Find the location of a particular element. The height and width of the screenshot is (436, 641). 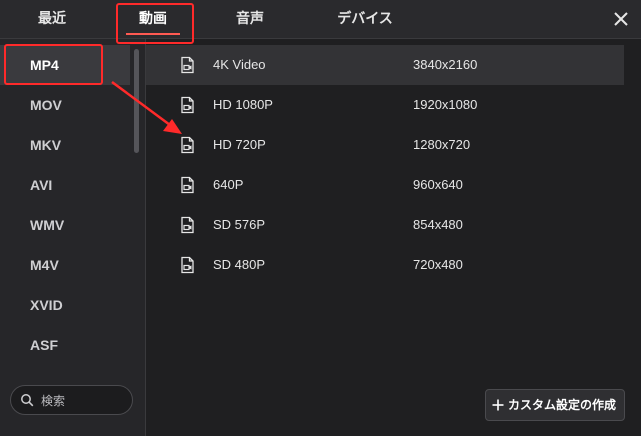

preset-name: SD 480P is located at coordinates (239, 264).